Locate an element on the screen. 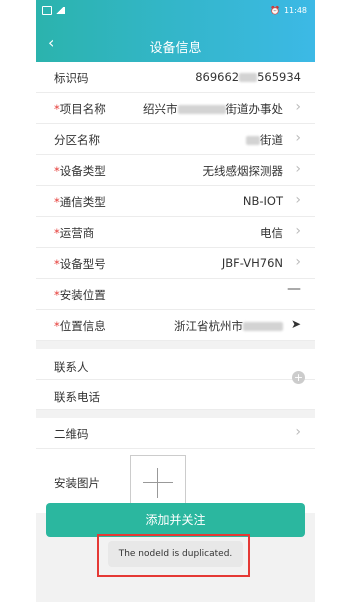  field-label: *设备型号 is located at coordinates (80, 264).